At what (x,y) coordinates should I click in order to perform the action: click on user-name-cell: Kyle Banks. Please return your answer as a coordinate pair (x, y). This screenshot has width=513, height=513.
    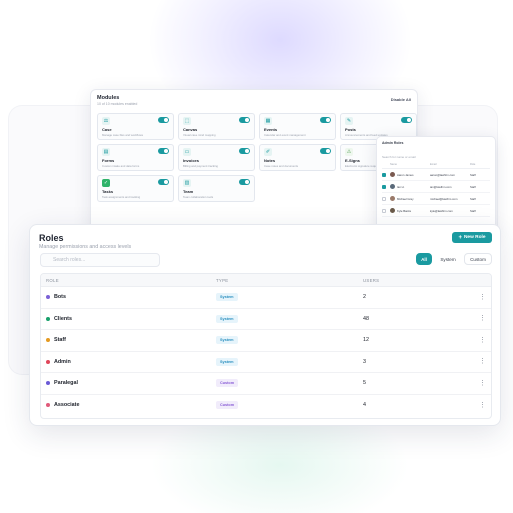
    Looking at the image, I should click on (410, 210).